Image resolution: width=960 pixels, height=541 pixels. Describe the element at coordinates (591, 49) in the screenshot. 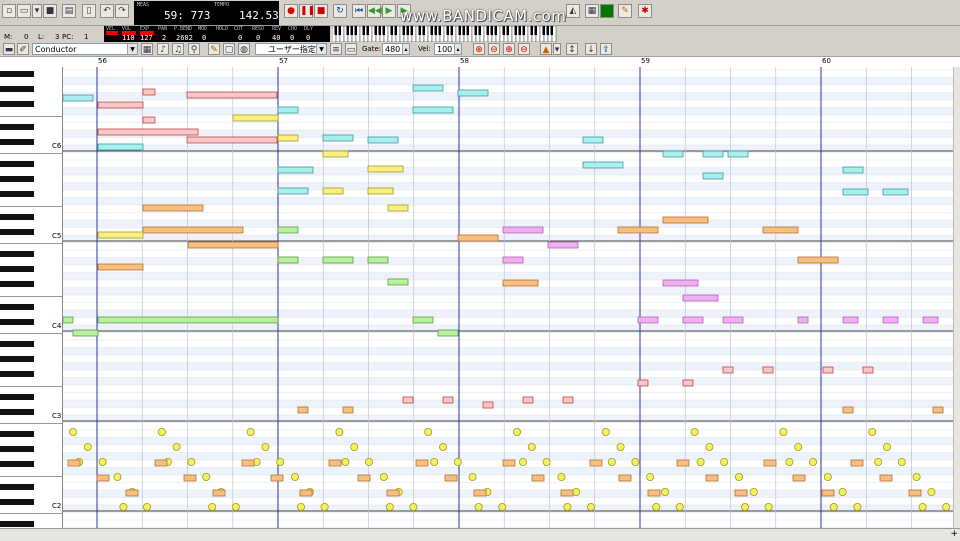

I see `import-icon: ↓` at that location.